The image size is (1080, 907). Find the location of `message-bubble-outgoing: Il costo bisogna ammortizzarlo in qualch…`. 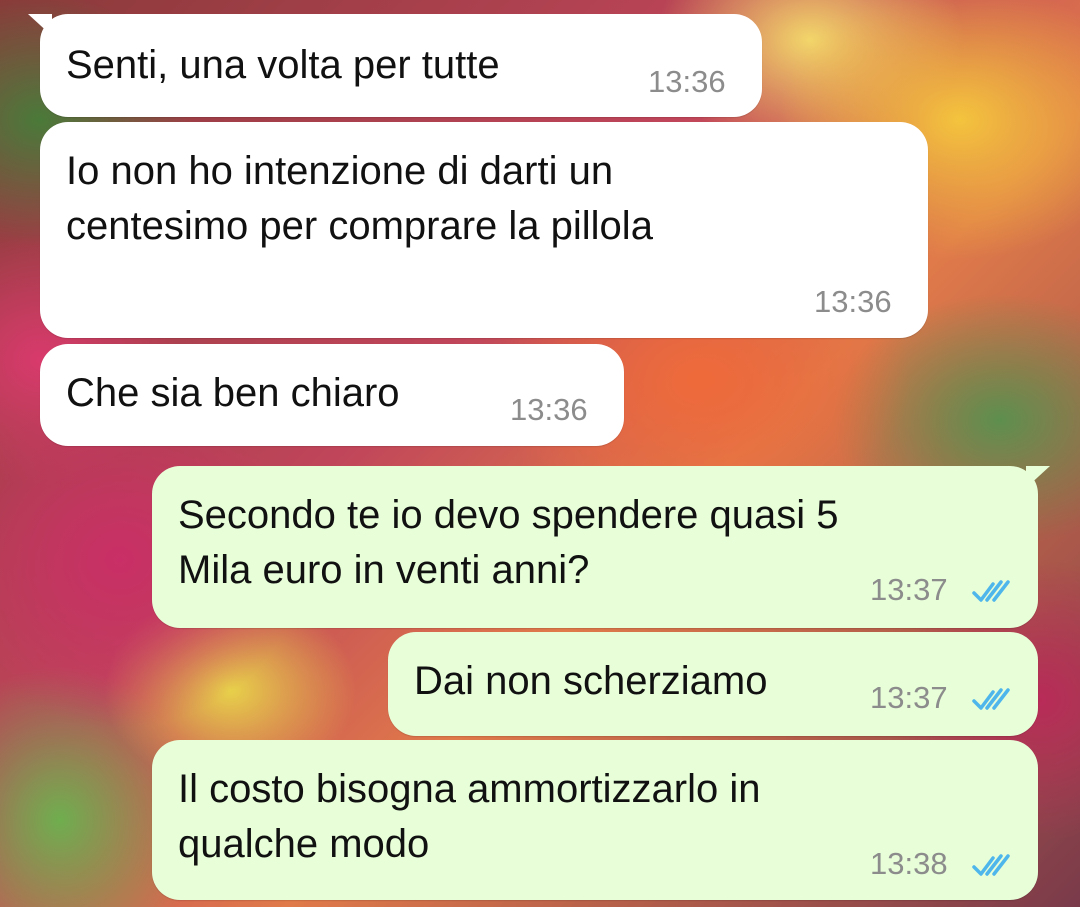

message-bubble-outgoing: Il costo bisogna ammortizzarlo in qualch… is located at coordinates (595, 820).